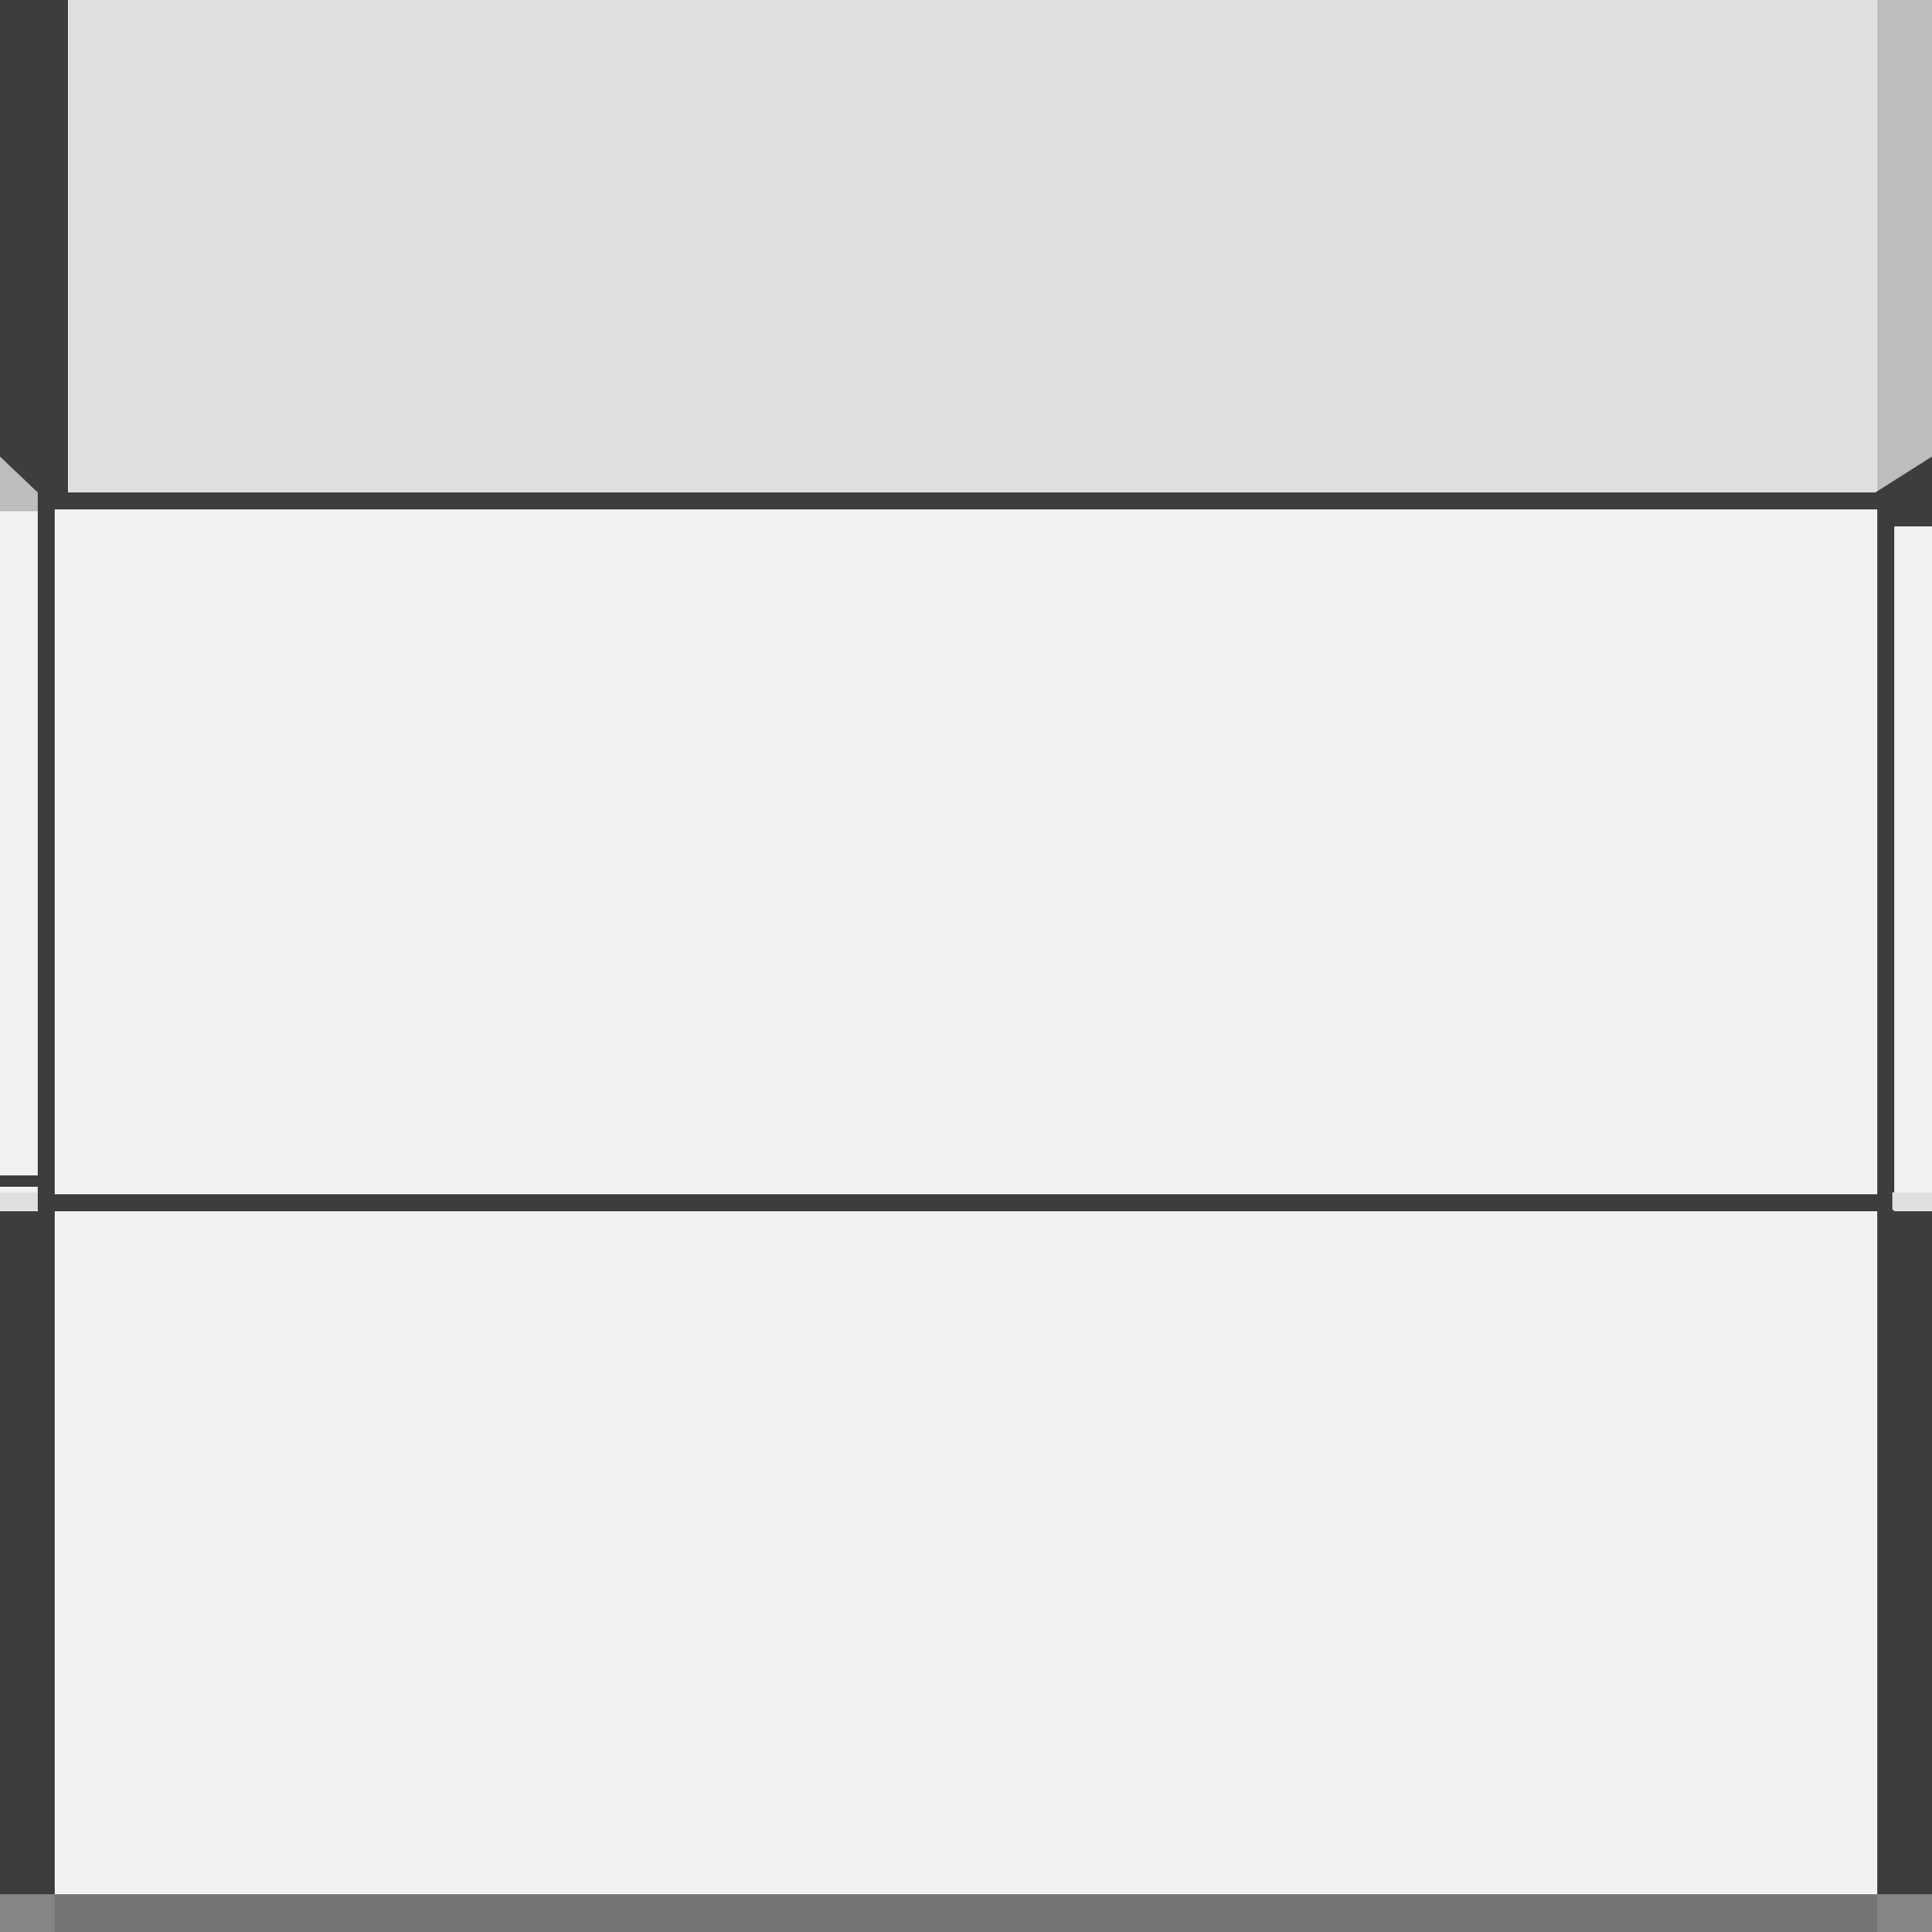 This screenshot has width=1932, height=1932. Describe the element at coordinates (1905, 1552) in the screenshot. I see `right-strip-bottom` at that location.